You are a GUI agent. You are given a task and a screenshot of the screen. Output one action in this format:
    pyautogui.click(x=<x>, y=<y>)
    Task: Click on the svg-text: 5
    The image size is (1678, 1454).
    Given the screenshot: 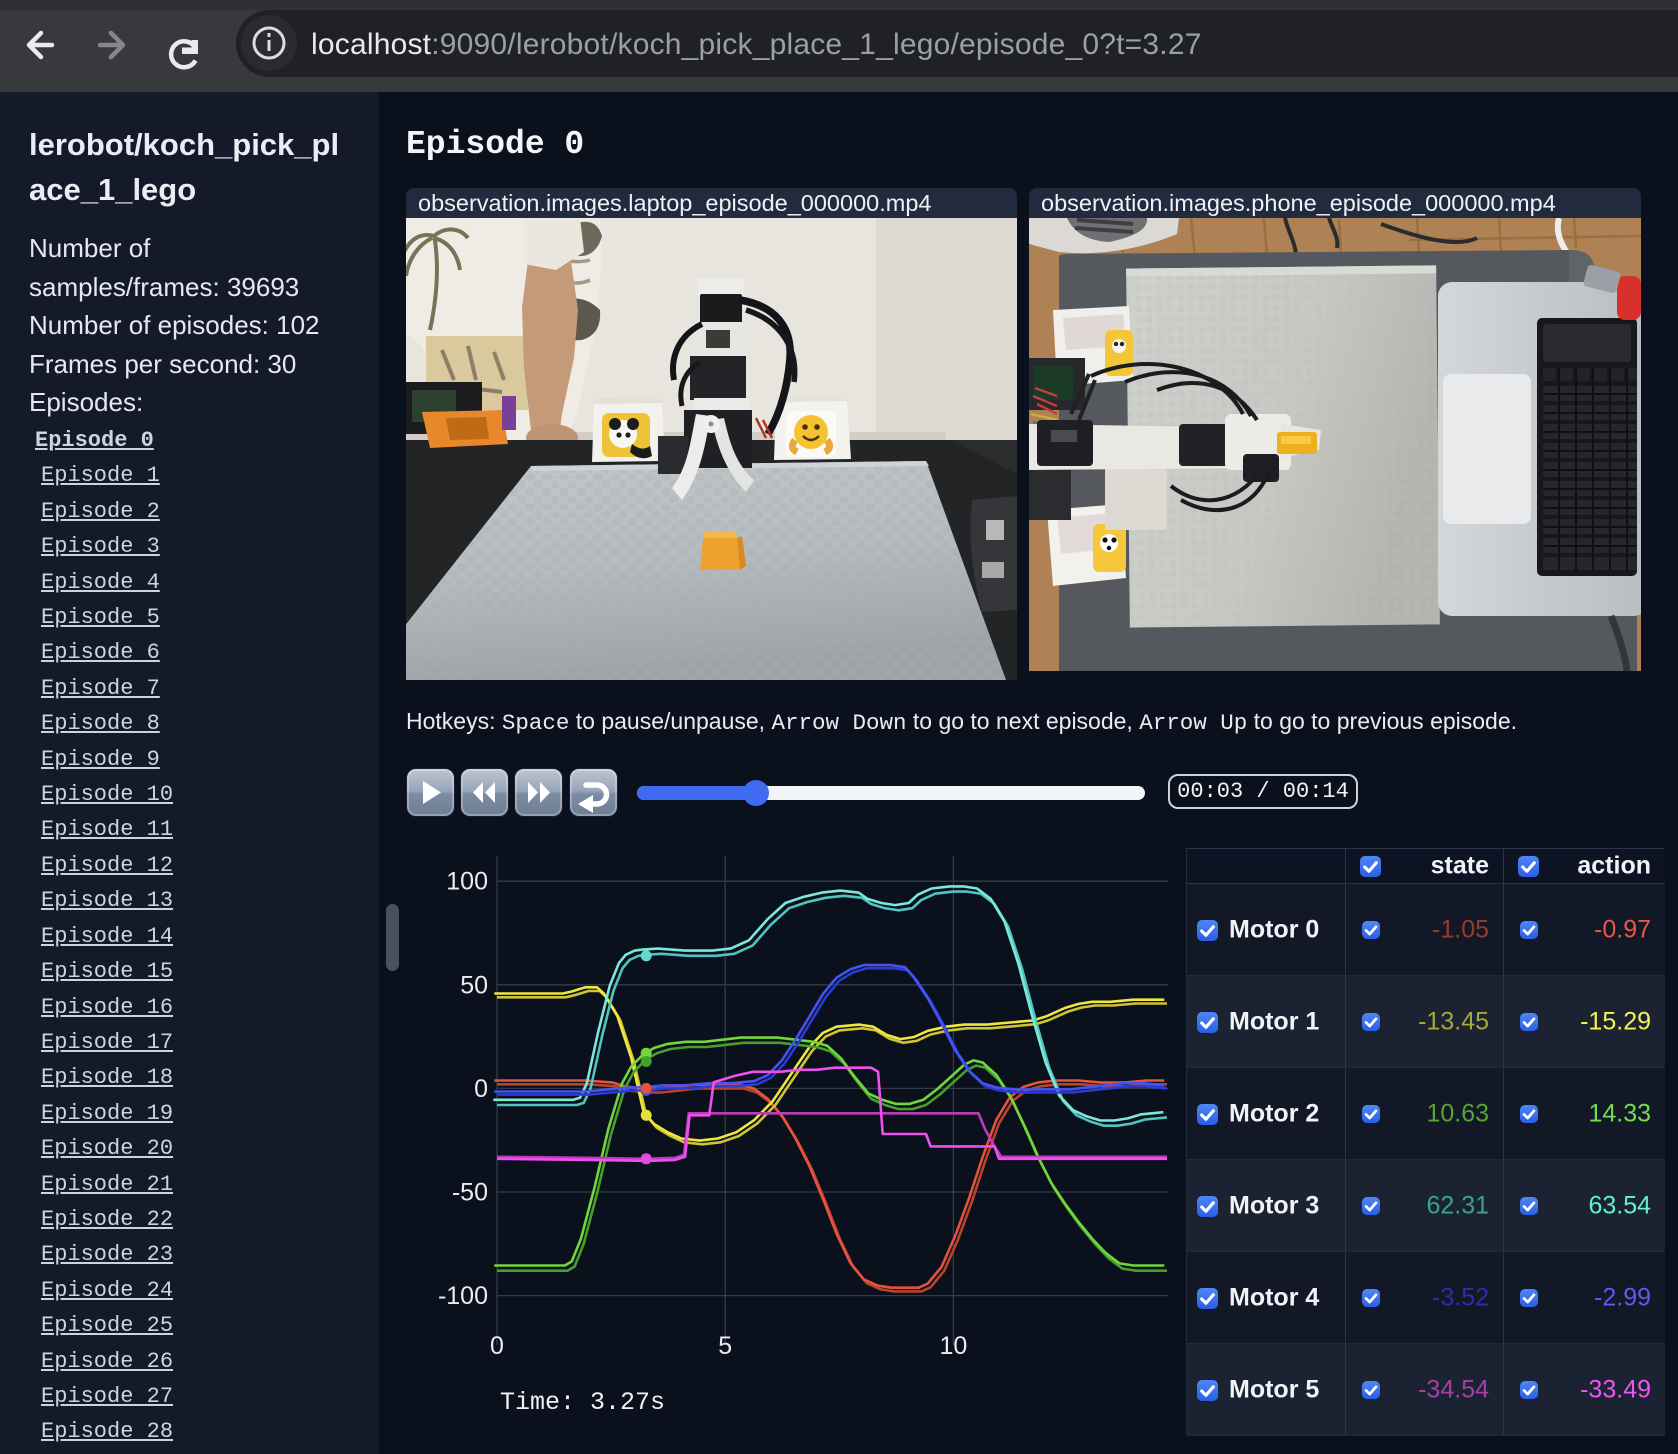 What is the action you would take?
    pyautogui.click(x=725, y=1346)
    